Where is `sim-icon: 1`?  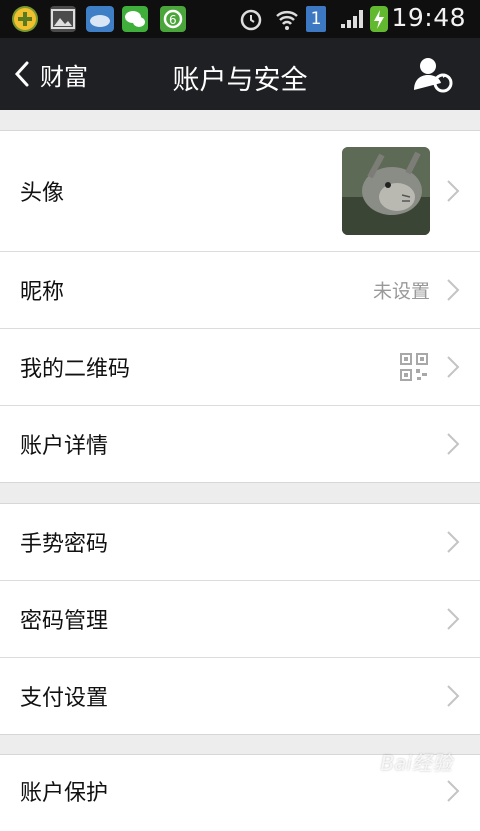
sim-icon: 1 is located at coordinates (316, 19).